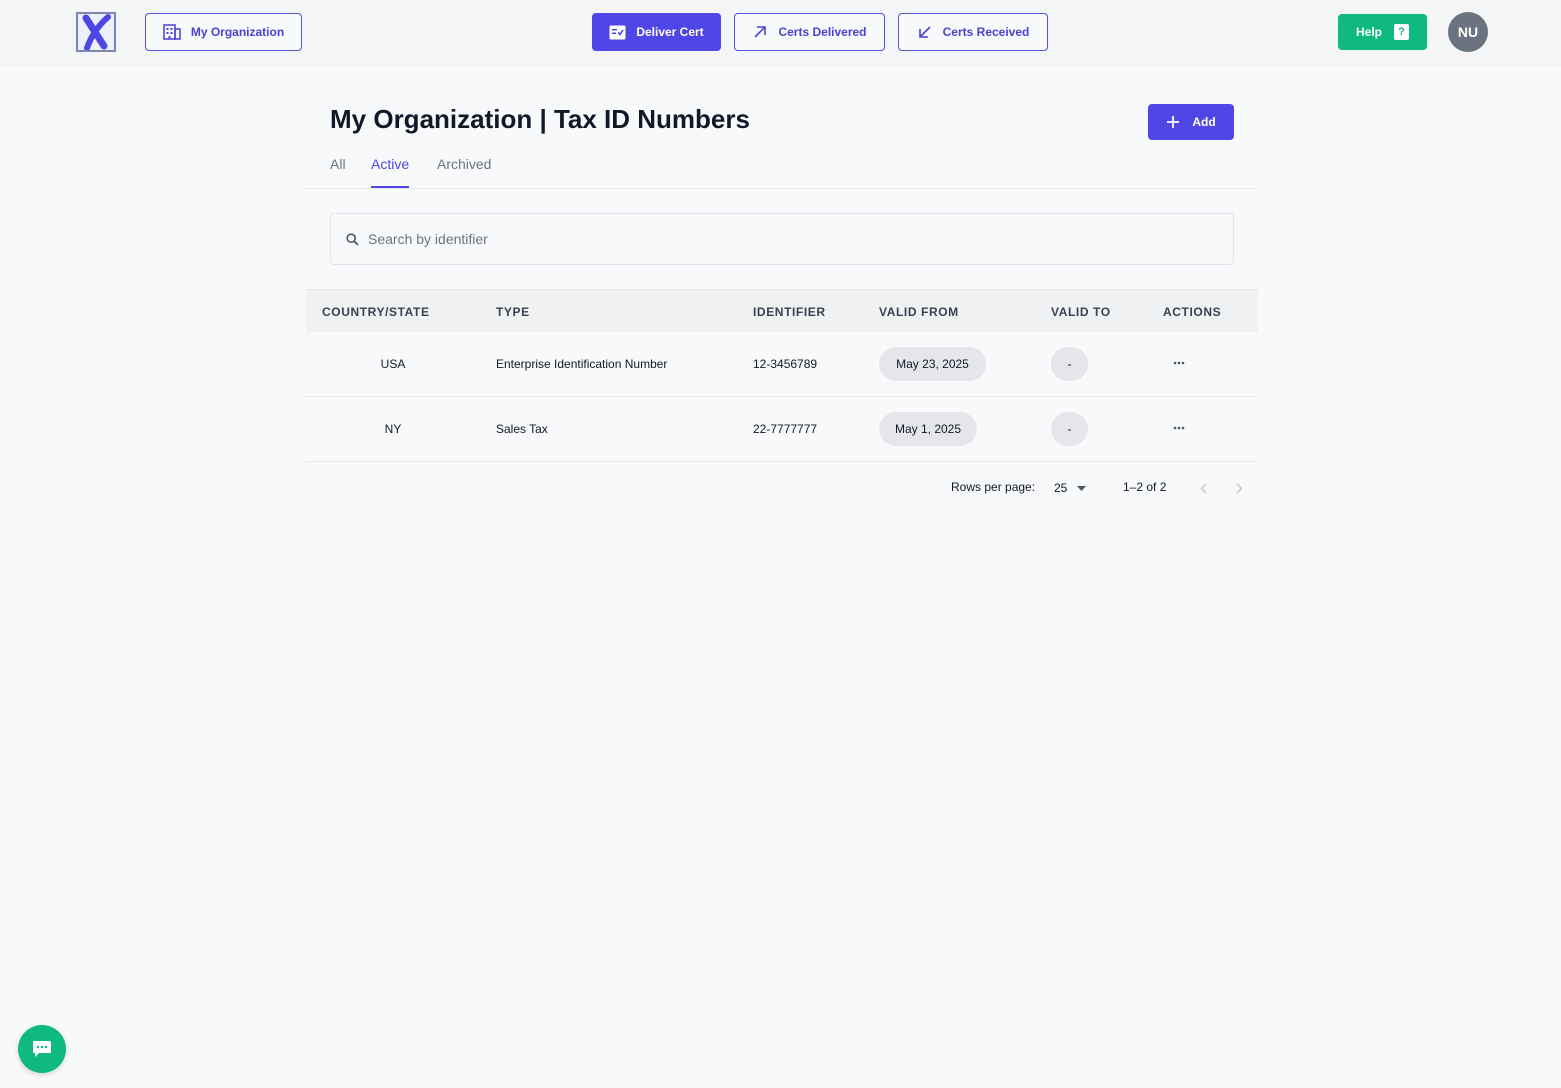 This screenshot has height=1088, width=1561. What do you see at coordinates (1145, 487) in the screenshot?
I see `pagination-range: 1–2 of 2` at bounding box center [1145, 487].